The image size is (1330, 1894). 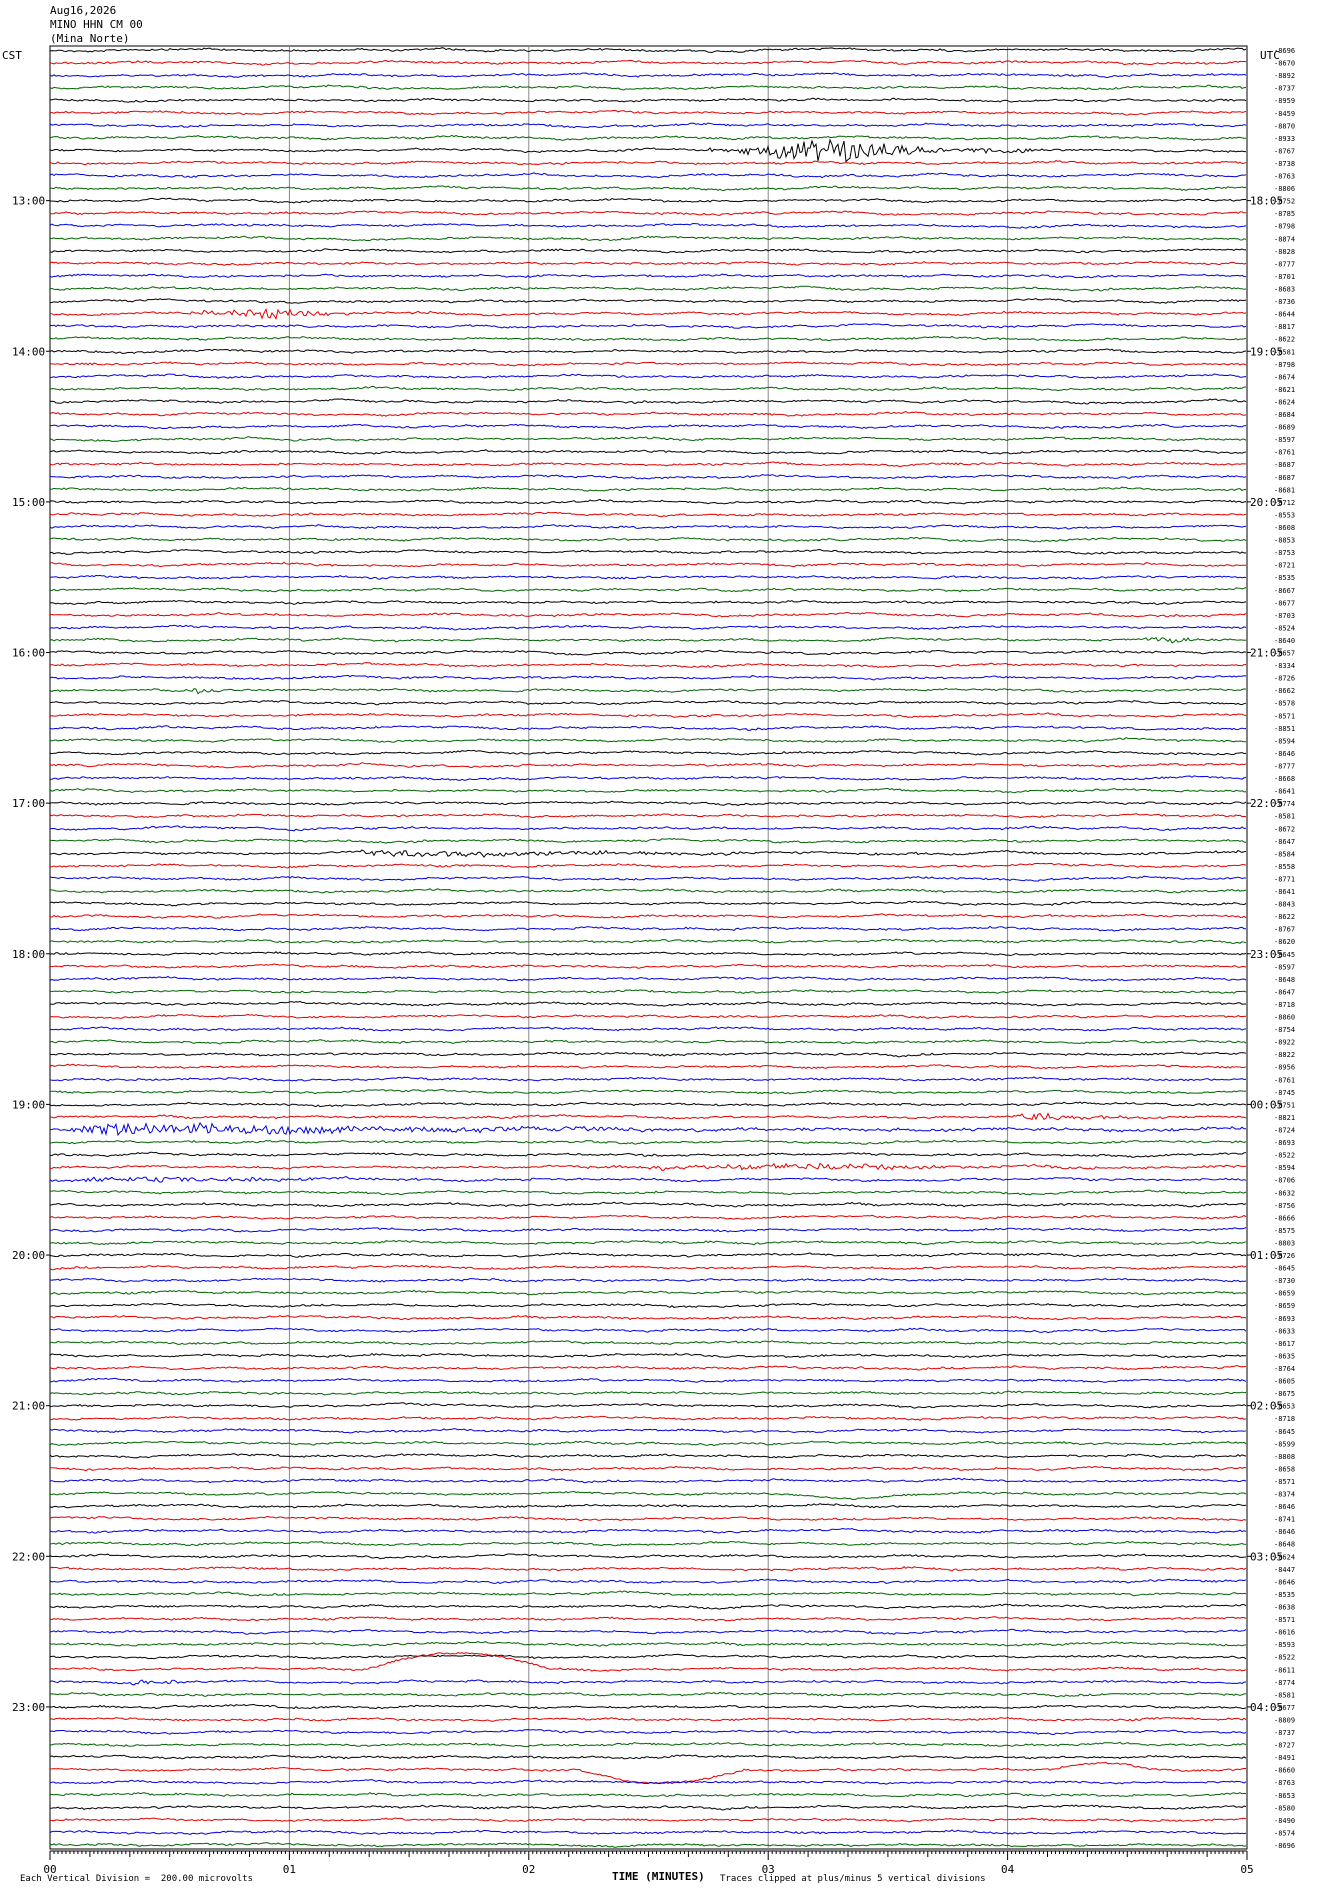 I want to click on trace-mean-label: -8578, so click(x=1284, y=704).